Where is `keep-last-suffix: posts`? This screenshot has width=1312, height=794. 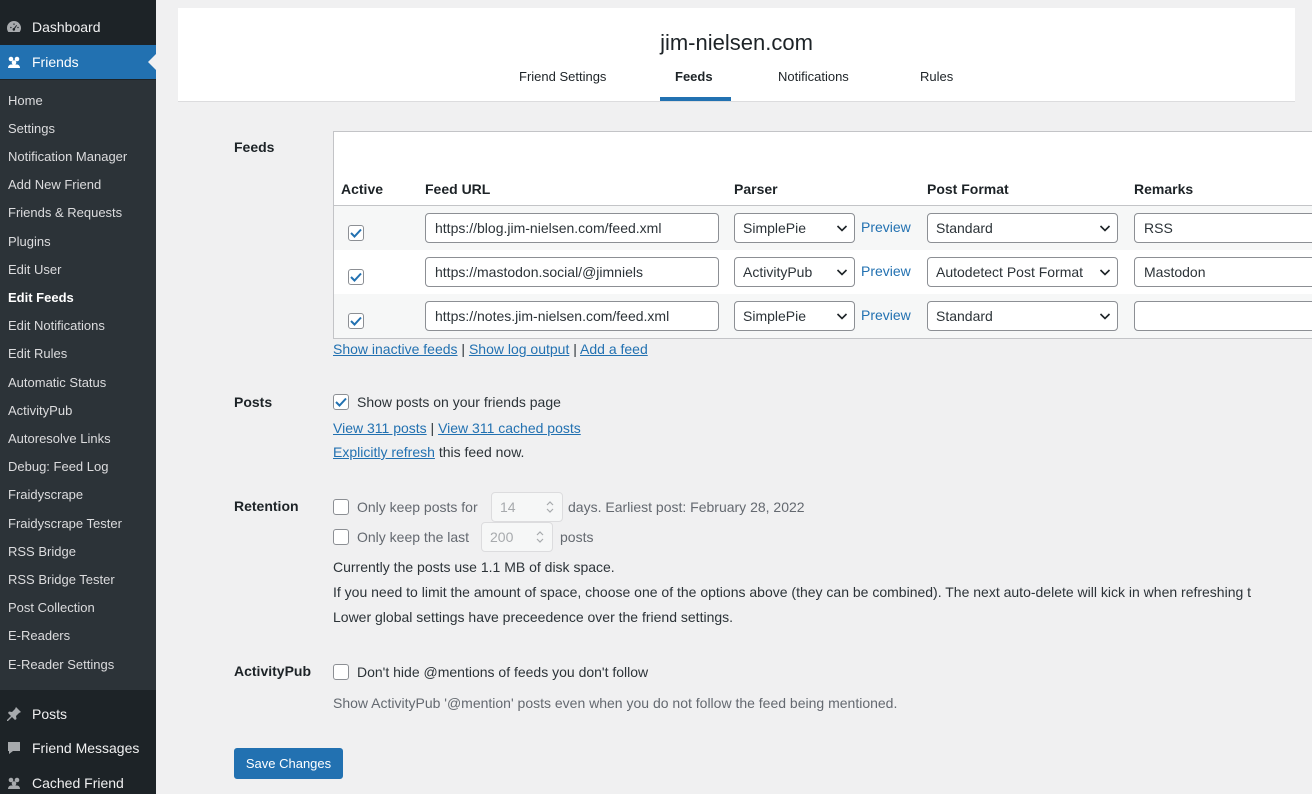 keep-last-suffix: posts is located at coordinates (577, 537).